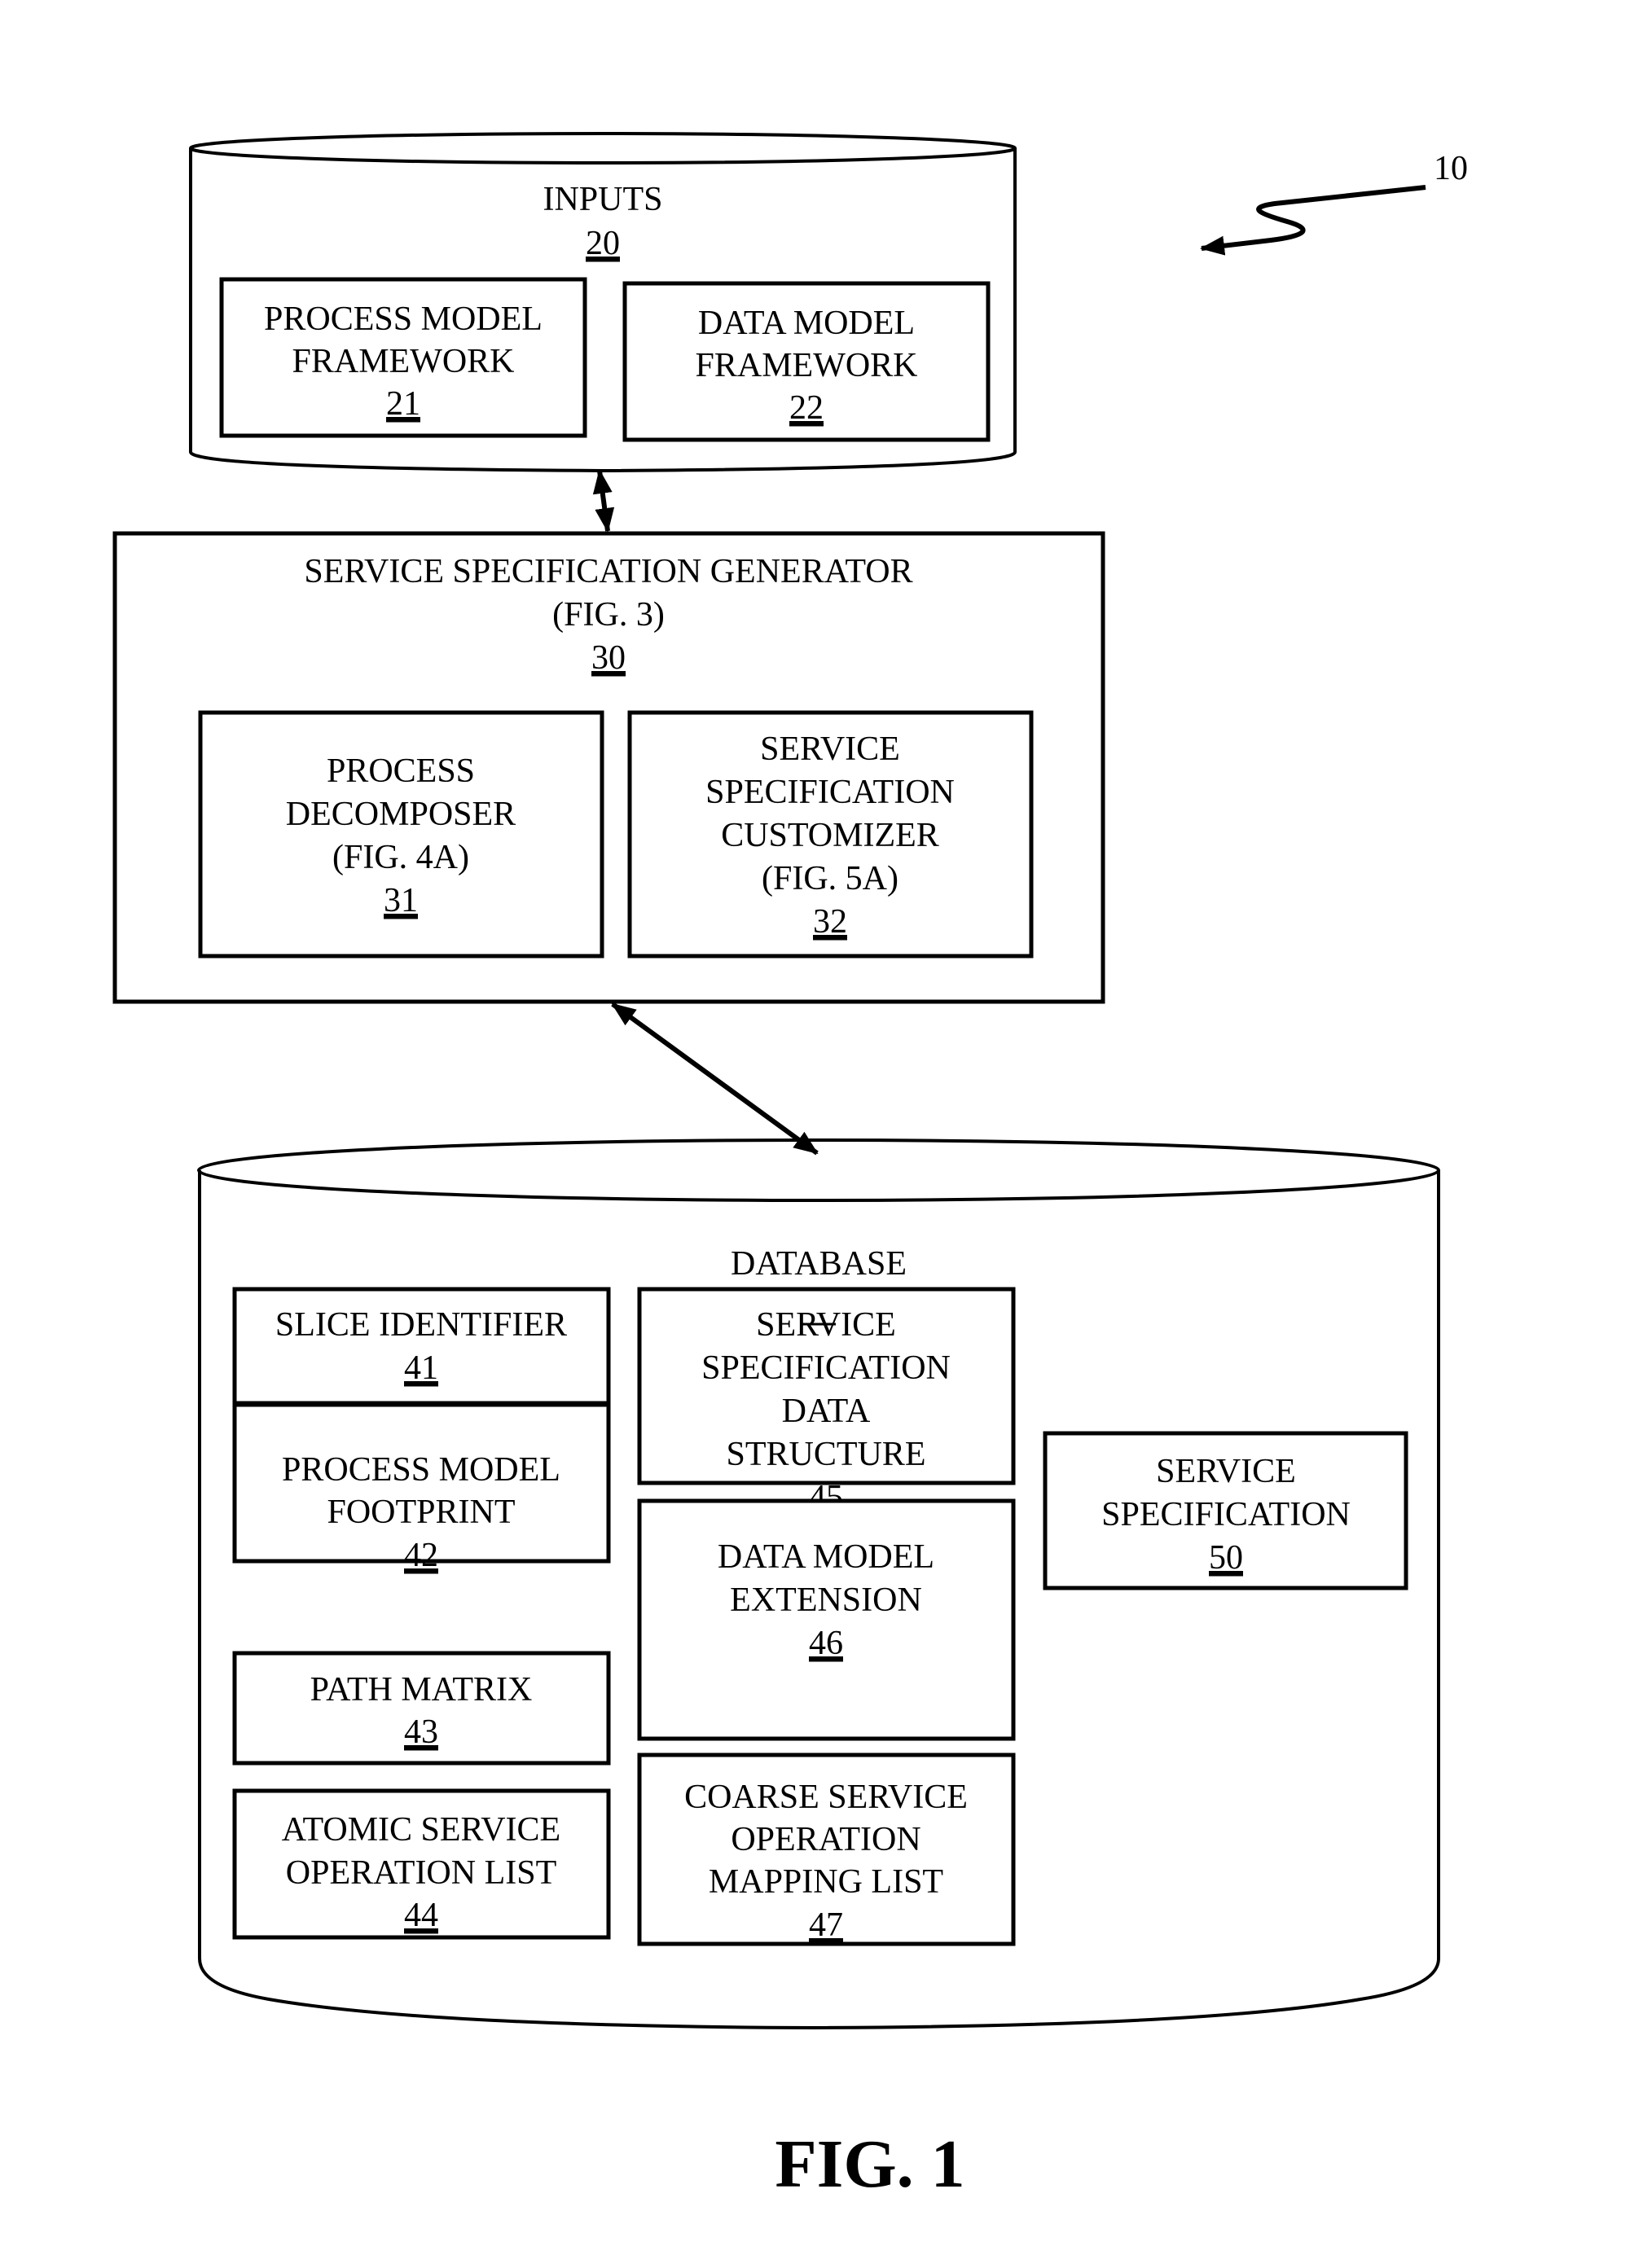 This screenshot has height=2268, width=1652. I want to click on atomic-service-operation-list-box: ATOMIC SERVICE OPERATION LIST 44, so click(421, 1864).